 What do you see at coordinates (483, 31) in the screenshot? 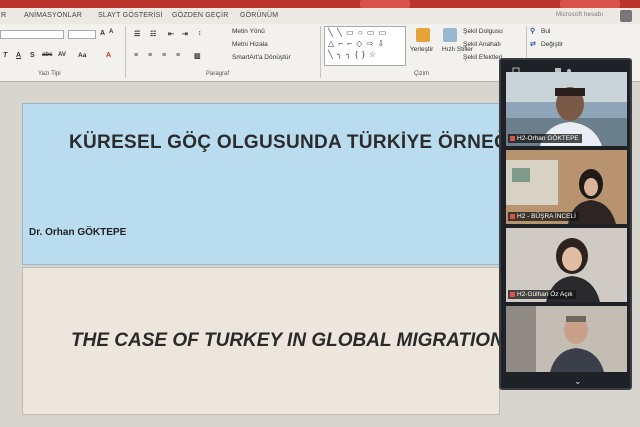
I see `shape-fill-button: Şekil Dolgusu` at bounding box center [483, 31].